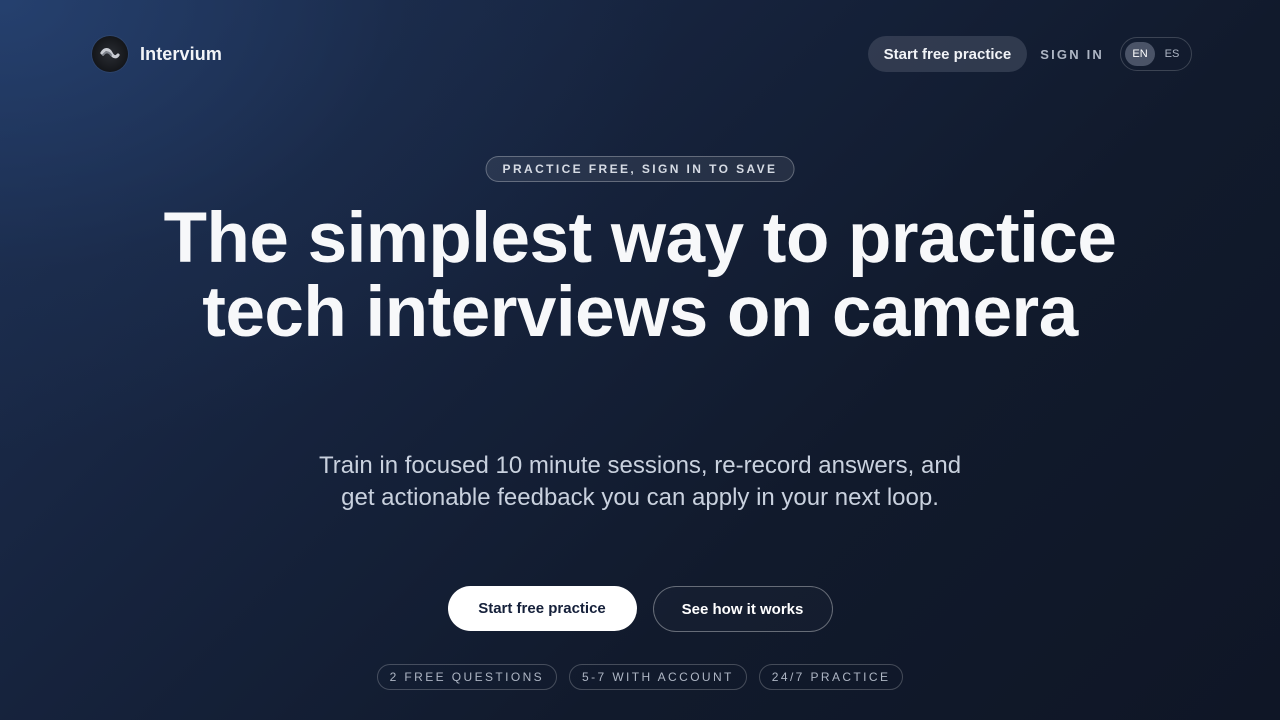 The width and height of the screenshot is (1280, 720). Describe the element at coordinates (831, 677) in the screenshot. I see `feature-chip: 24/7 PRACTICE` at that location.